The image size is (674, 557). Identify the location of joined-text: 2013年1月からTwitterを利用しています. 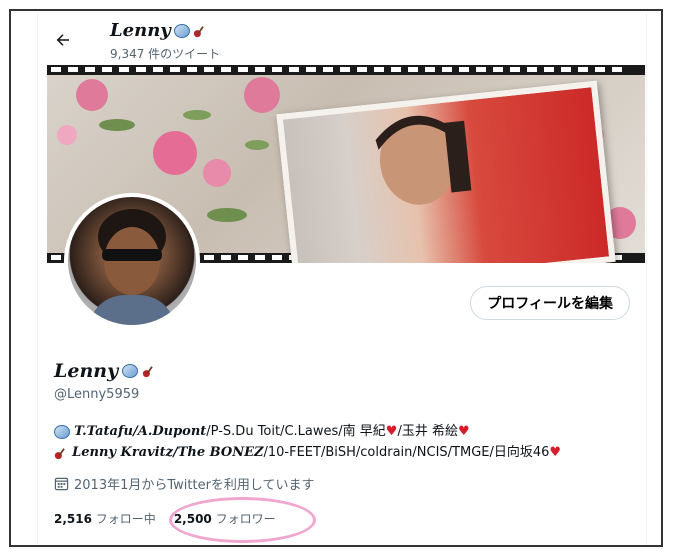
(194, 485).